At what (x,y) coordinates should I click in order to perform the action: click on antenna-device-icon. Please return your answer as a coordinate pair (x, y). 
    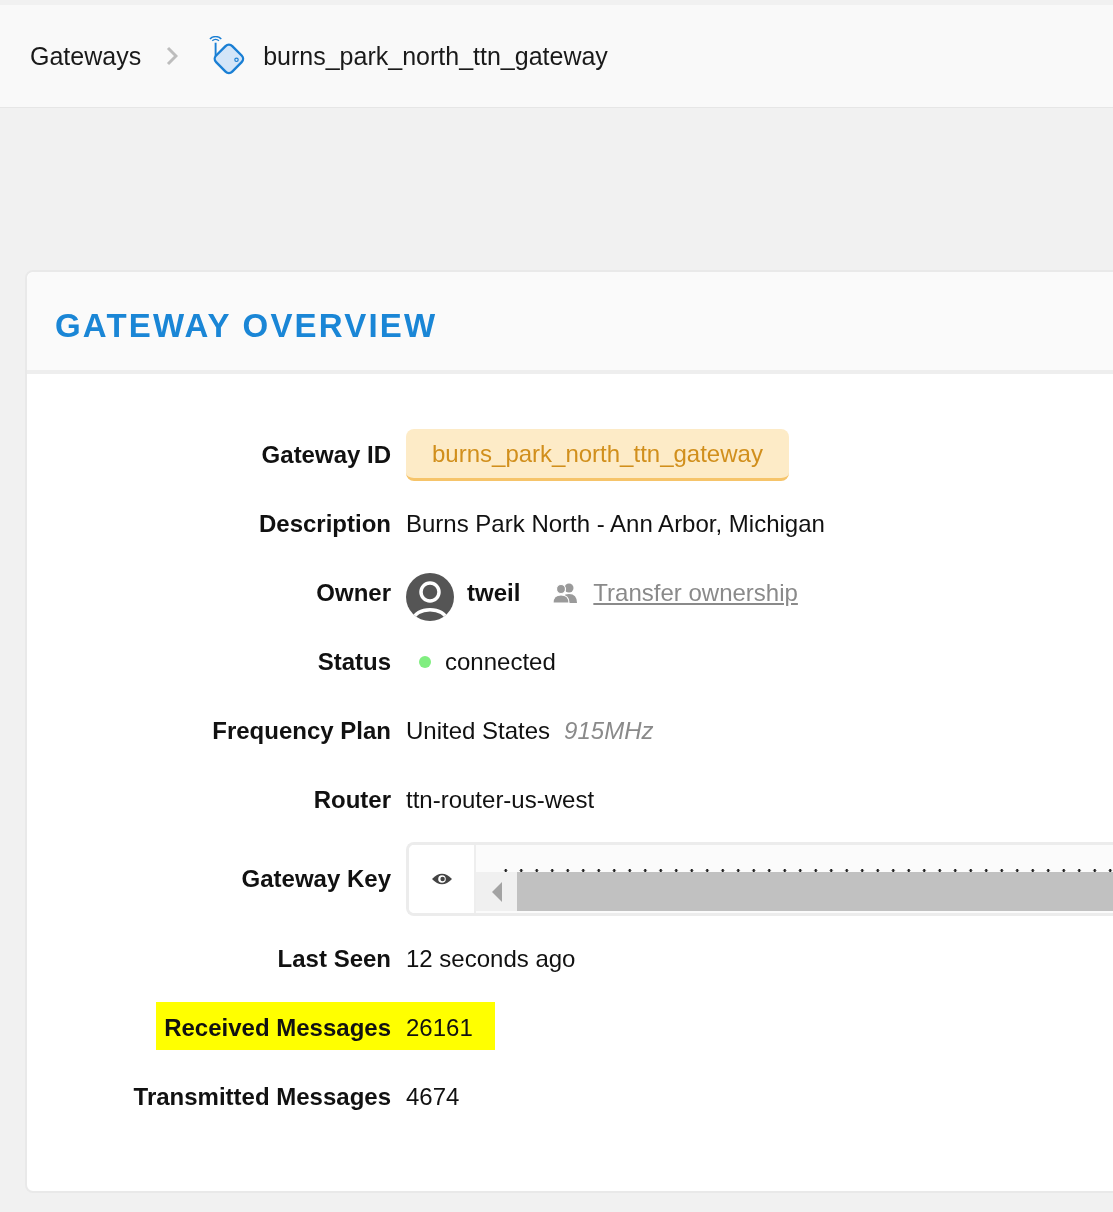
    Looking at the image, I should click on (227, 56).